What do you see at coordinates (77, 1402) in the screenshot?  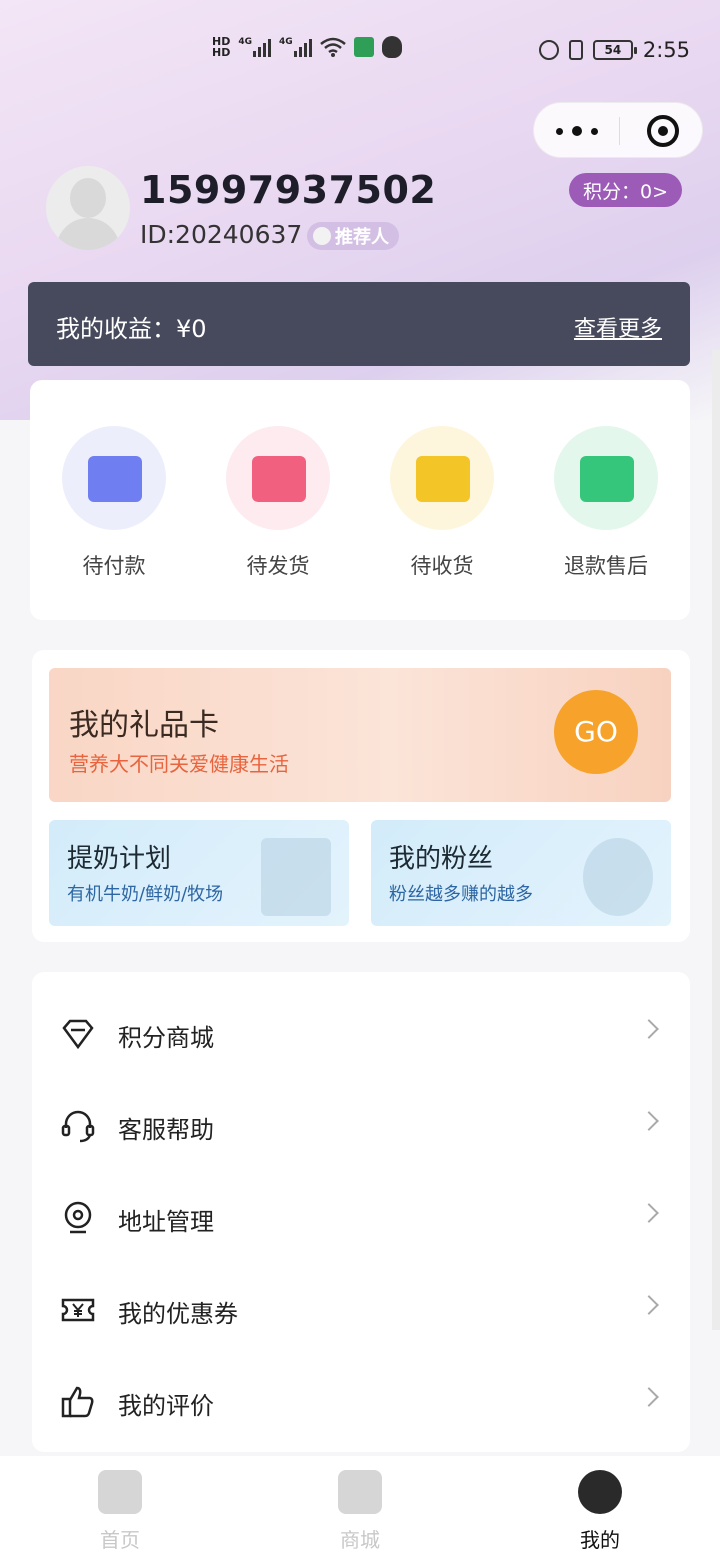 I see `thumbs-up-icon` at bounding box center [77, 1402].